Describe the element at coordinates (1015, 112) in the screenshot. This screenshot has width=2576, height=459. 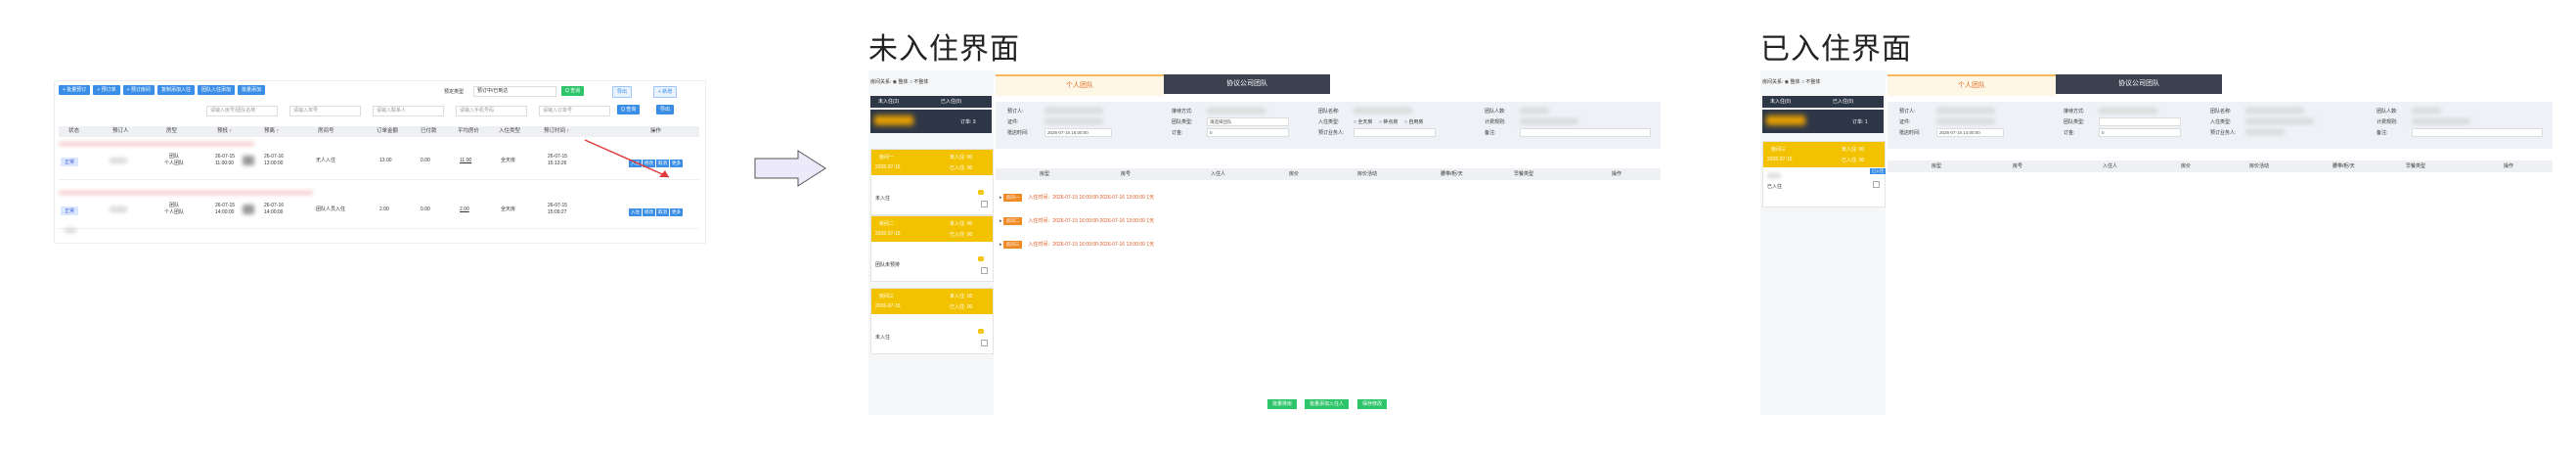
I see `booker-label: 预订人:` at that location.